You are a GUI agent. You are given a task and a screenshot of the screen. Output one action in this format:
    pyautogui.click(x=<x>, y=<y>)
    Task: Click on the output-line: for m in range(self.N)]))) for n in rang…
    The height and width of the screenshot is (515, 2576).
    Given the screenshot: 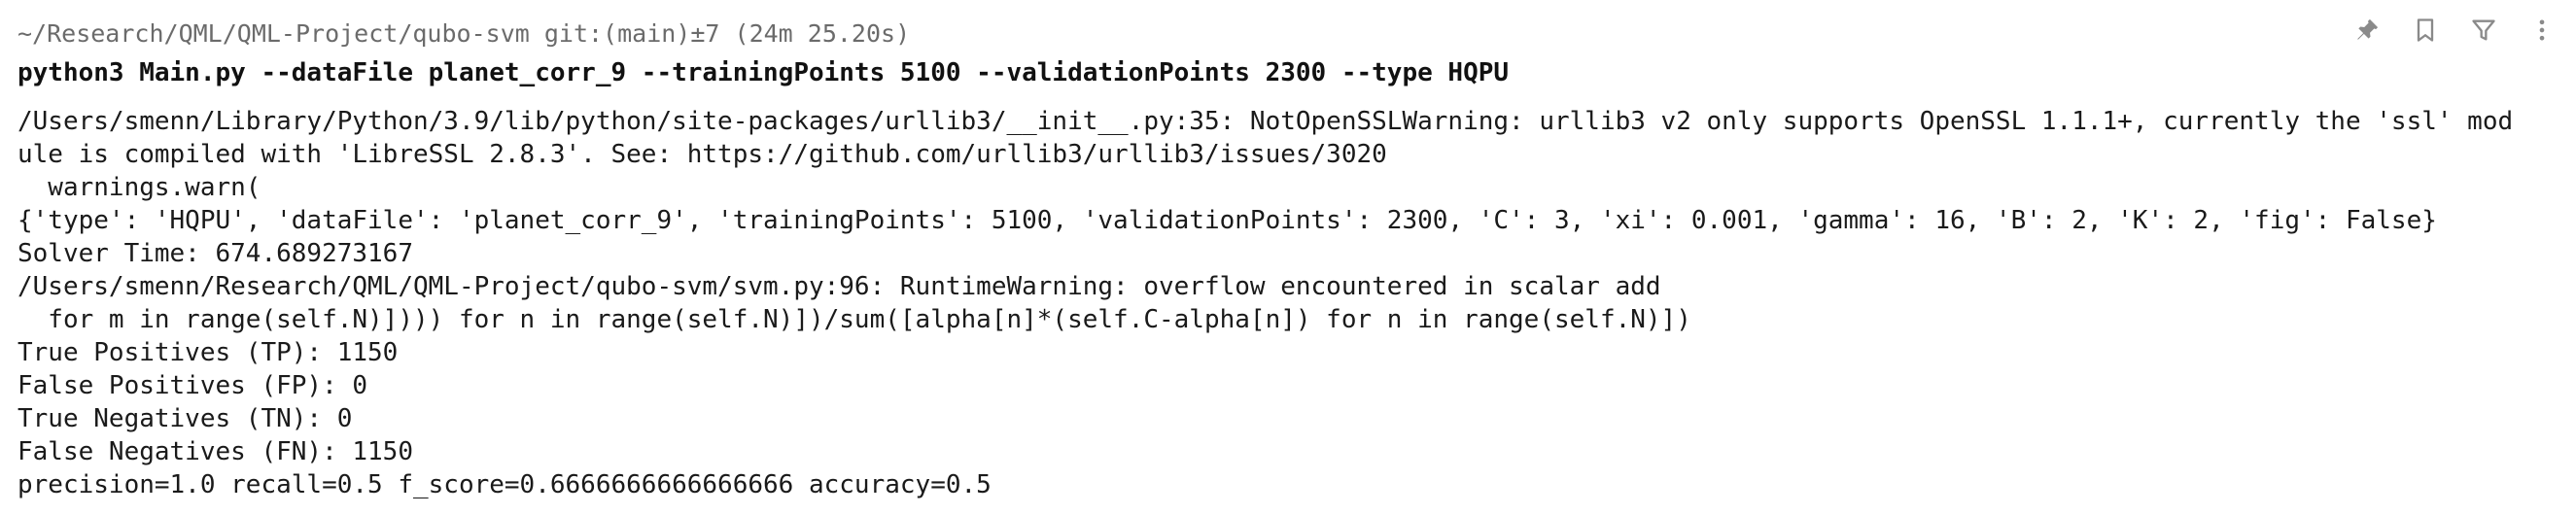 What is the action you would take?
    pyautogui.click(x=854, y=319)
    